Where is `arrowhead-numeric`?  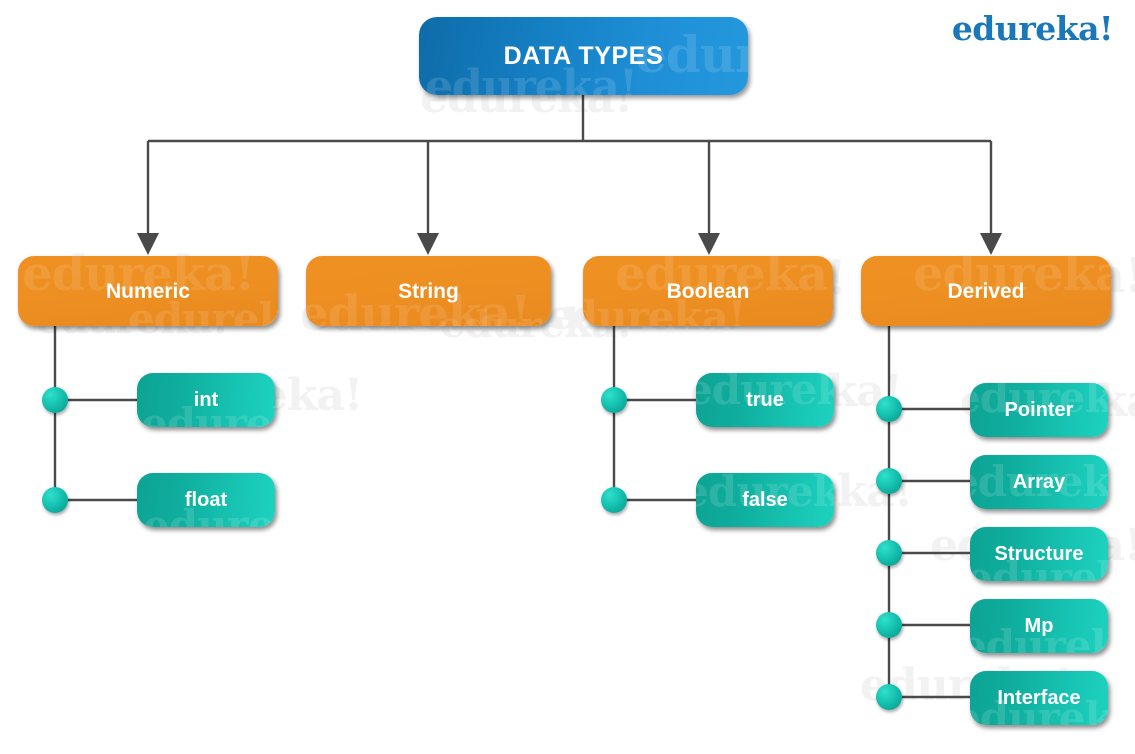
arrowhead-numeric is located at coordinates (148, 244).